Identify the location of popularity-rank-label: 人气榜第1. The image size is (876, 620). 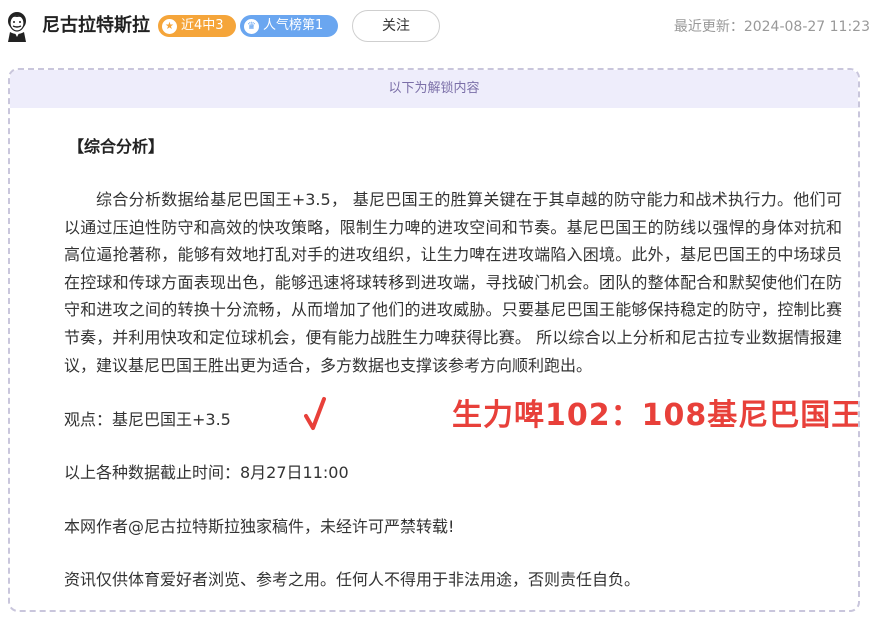
(293, 25).